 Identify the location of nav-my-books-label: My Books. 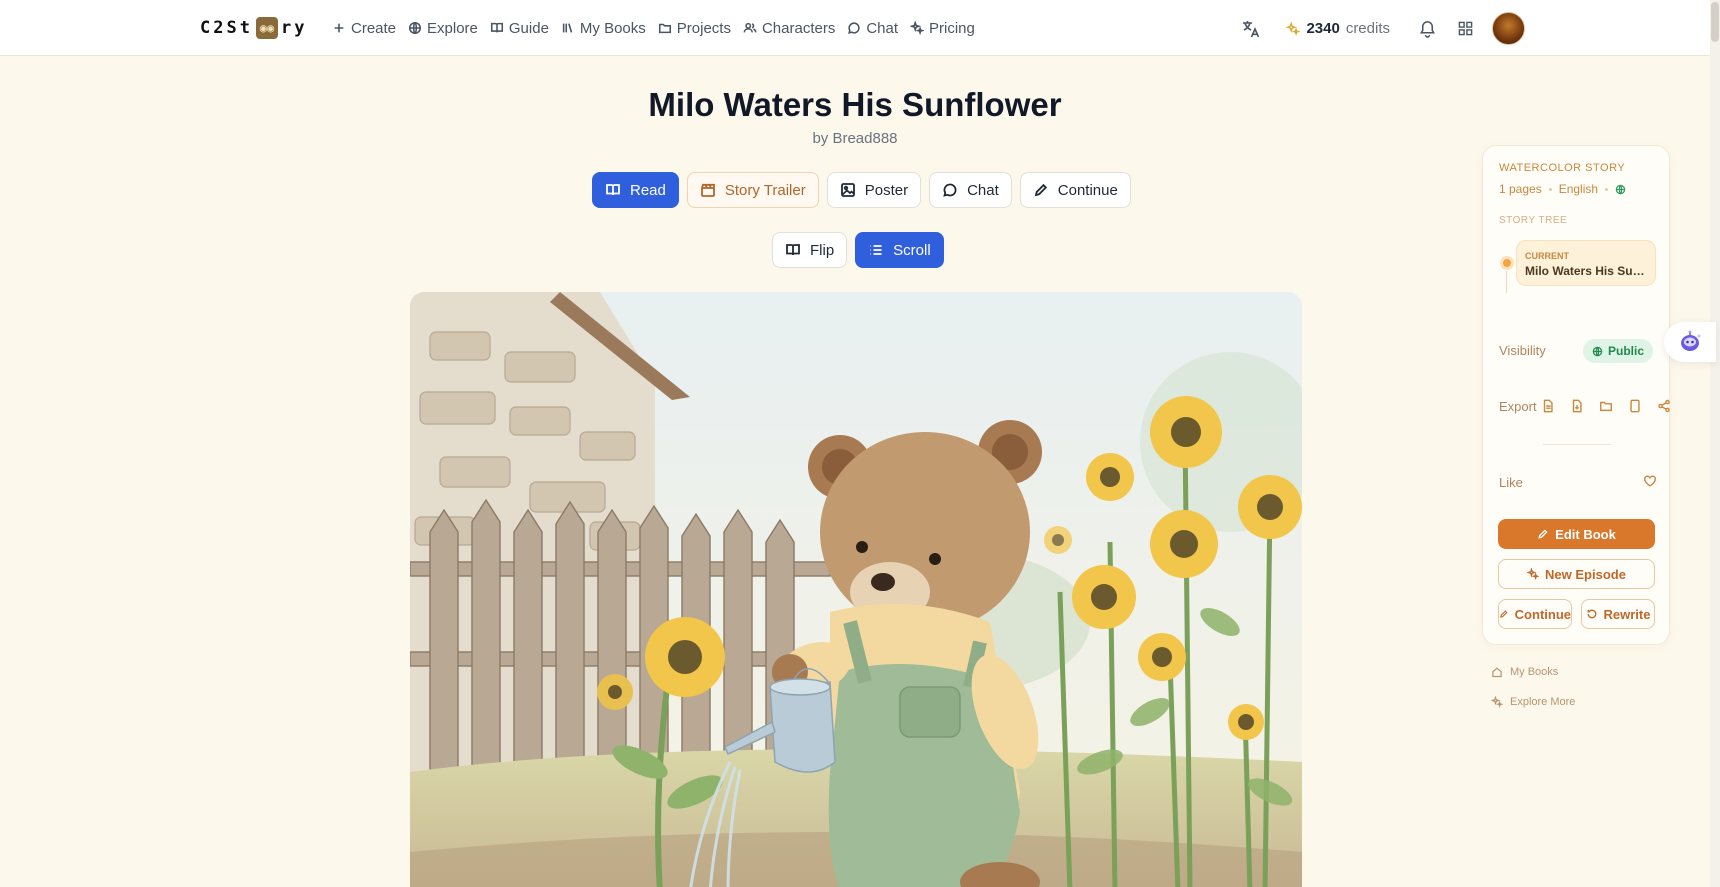
(612, 28).